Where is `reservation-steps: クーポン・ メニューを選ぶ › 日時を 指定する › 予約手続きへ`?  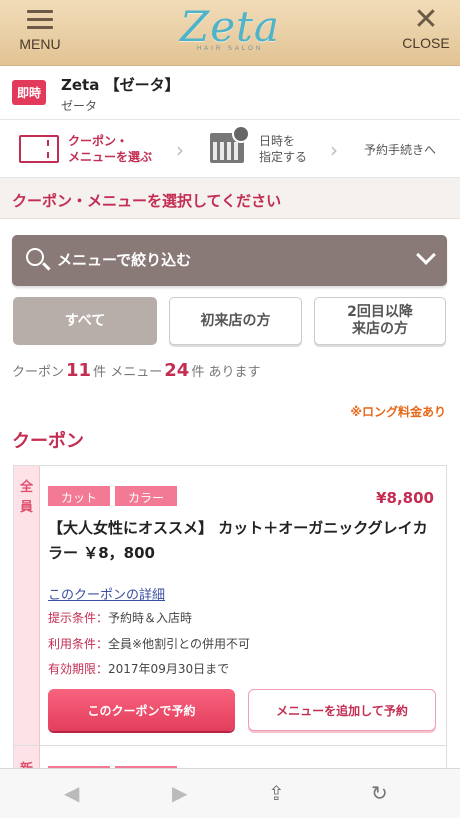 reservation-steps: クーポン・ メニューを選ぶ › 日時を 指定する › 予約手続きへ is located at coordinates (230, 149).